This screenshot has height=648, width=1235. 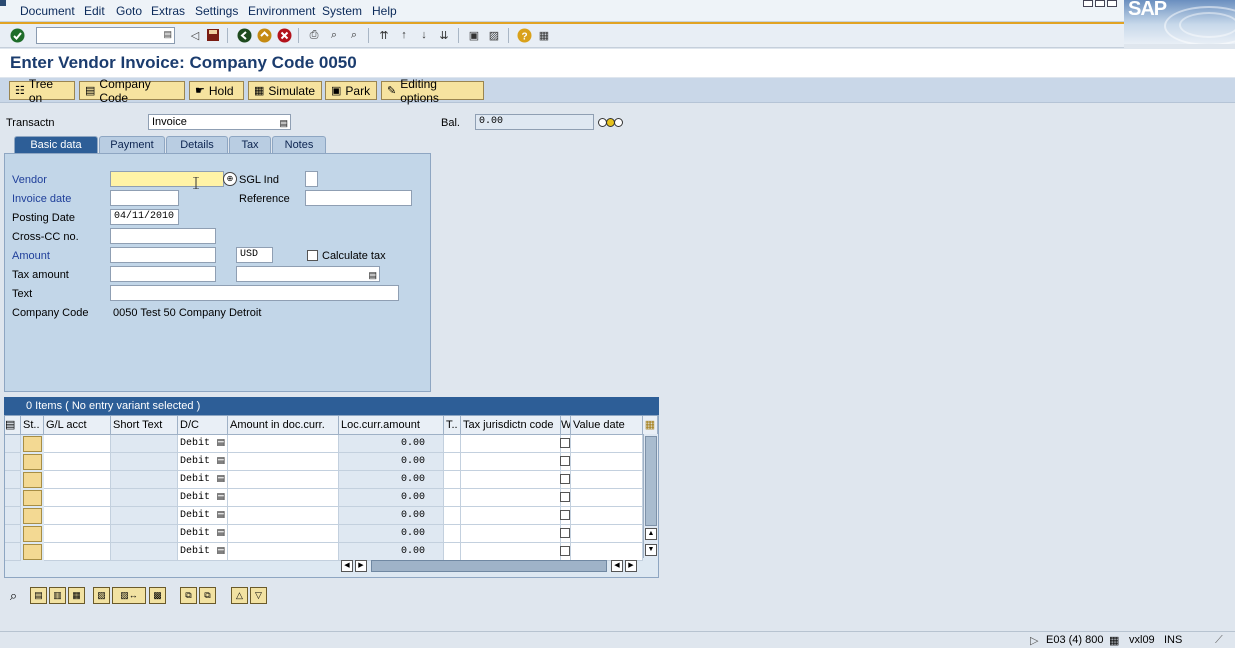 I want to click on amount-field, so click(x=163, y=255).